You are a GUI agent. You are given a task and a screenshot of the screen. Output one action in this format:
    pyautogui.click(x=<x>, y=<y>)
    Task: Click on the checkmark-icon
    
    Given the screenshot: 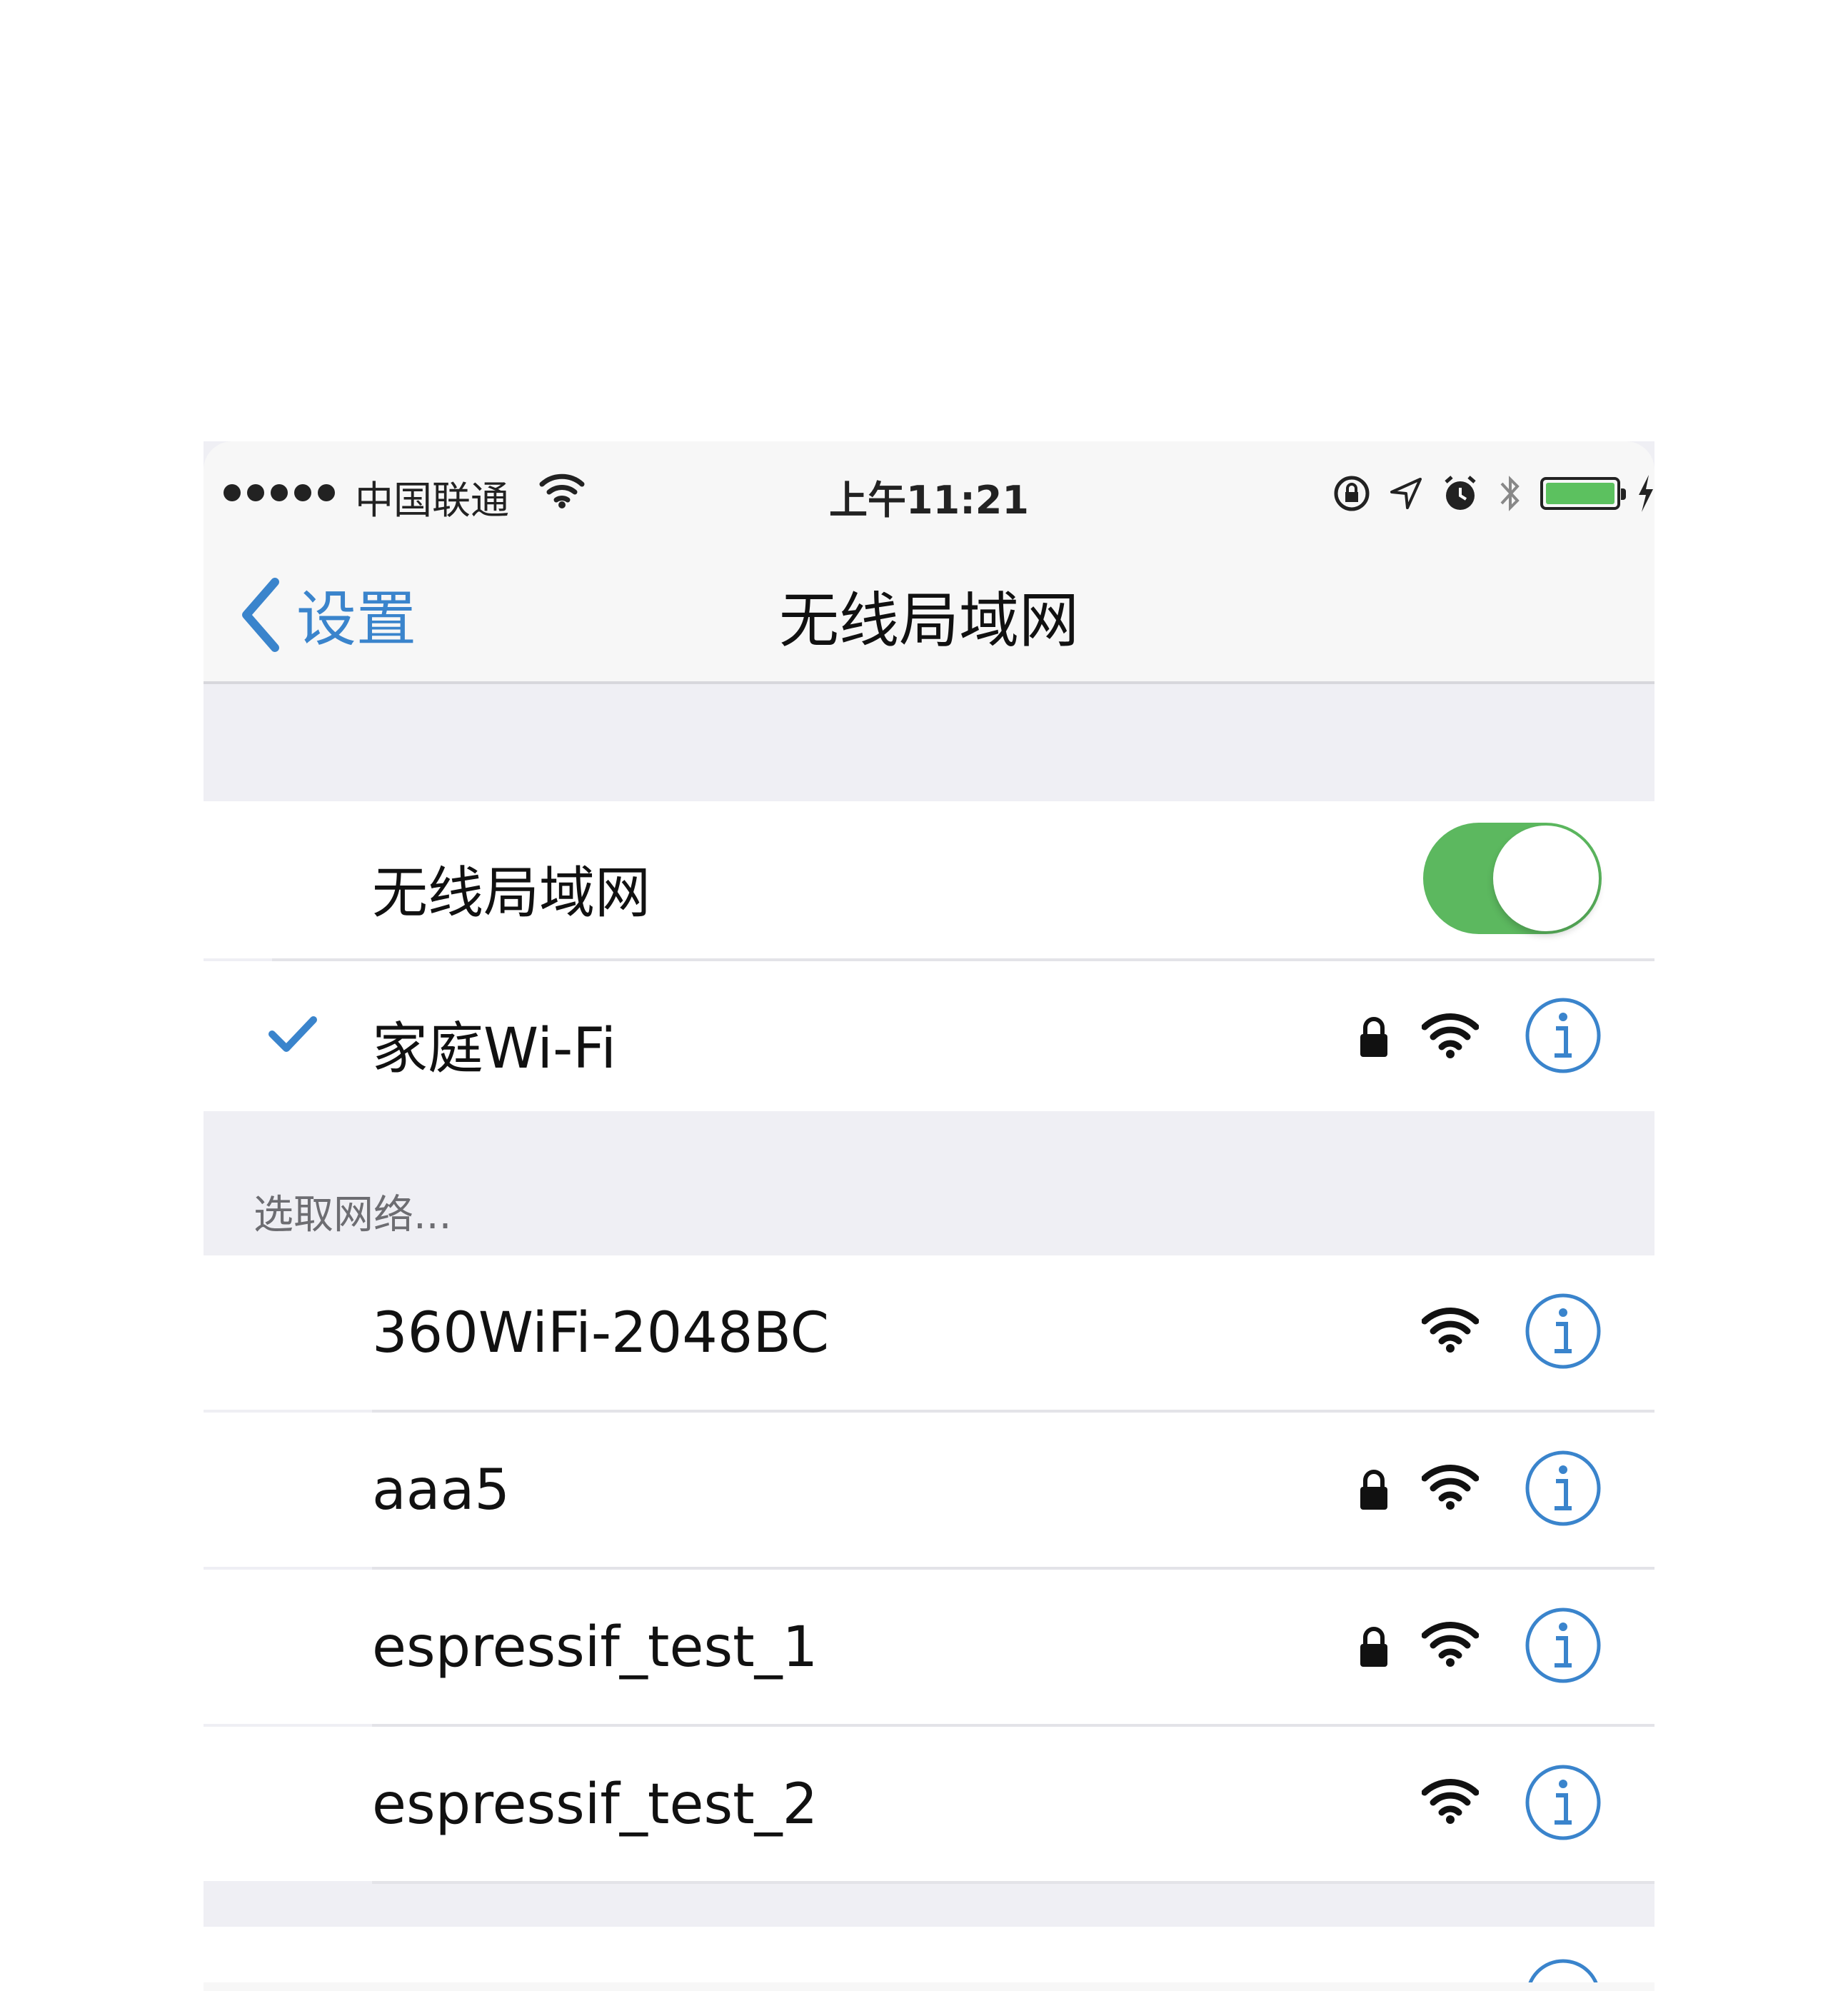 What is the action you would take?
    pyautogui.click(x=292, y=1034)
    